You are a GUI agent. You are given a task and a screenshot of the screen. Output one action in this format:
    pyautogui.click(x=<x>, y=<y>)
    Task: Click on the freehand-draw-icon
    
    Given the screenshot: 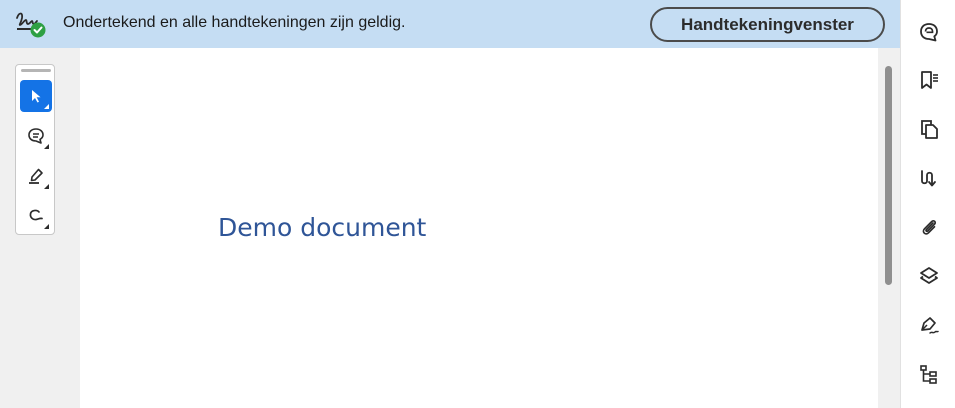 What is the action you would take?
    pyautogui.click(x=36, y=216)
    